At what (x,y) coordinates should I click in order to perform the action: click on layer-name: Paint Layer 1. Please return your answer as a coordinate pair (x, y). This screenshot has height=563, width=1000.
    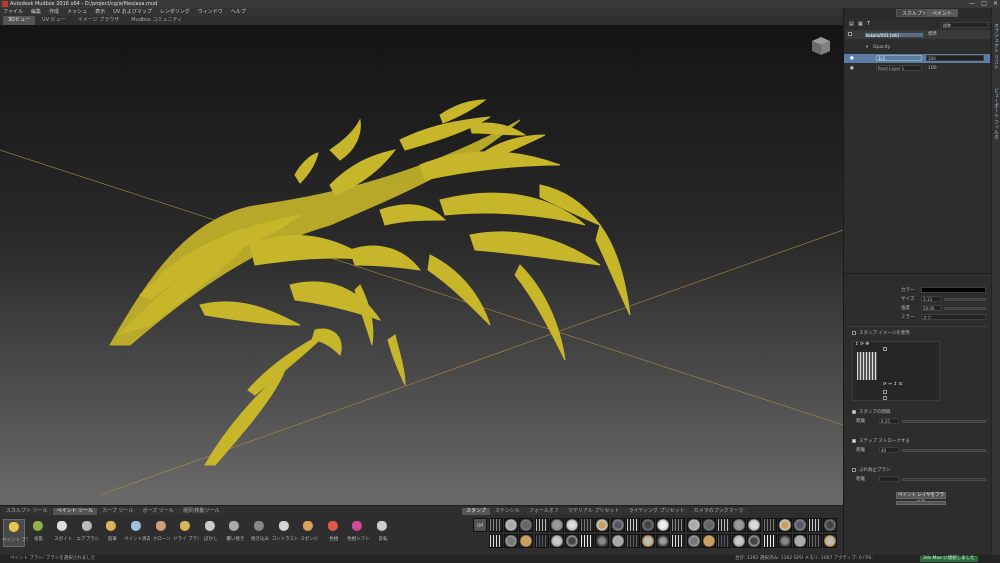
    Looking at the image, I should click on (899, 68).